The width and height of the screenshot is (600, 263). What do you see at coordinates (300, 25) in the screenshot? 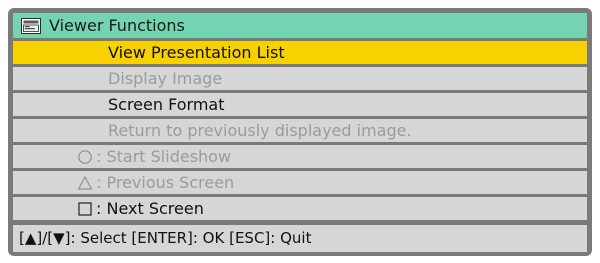
I see `title-bar: Viewer Functions` at bounding box center [300, 25].